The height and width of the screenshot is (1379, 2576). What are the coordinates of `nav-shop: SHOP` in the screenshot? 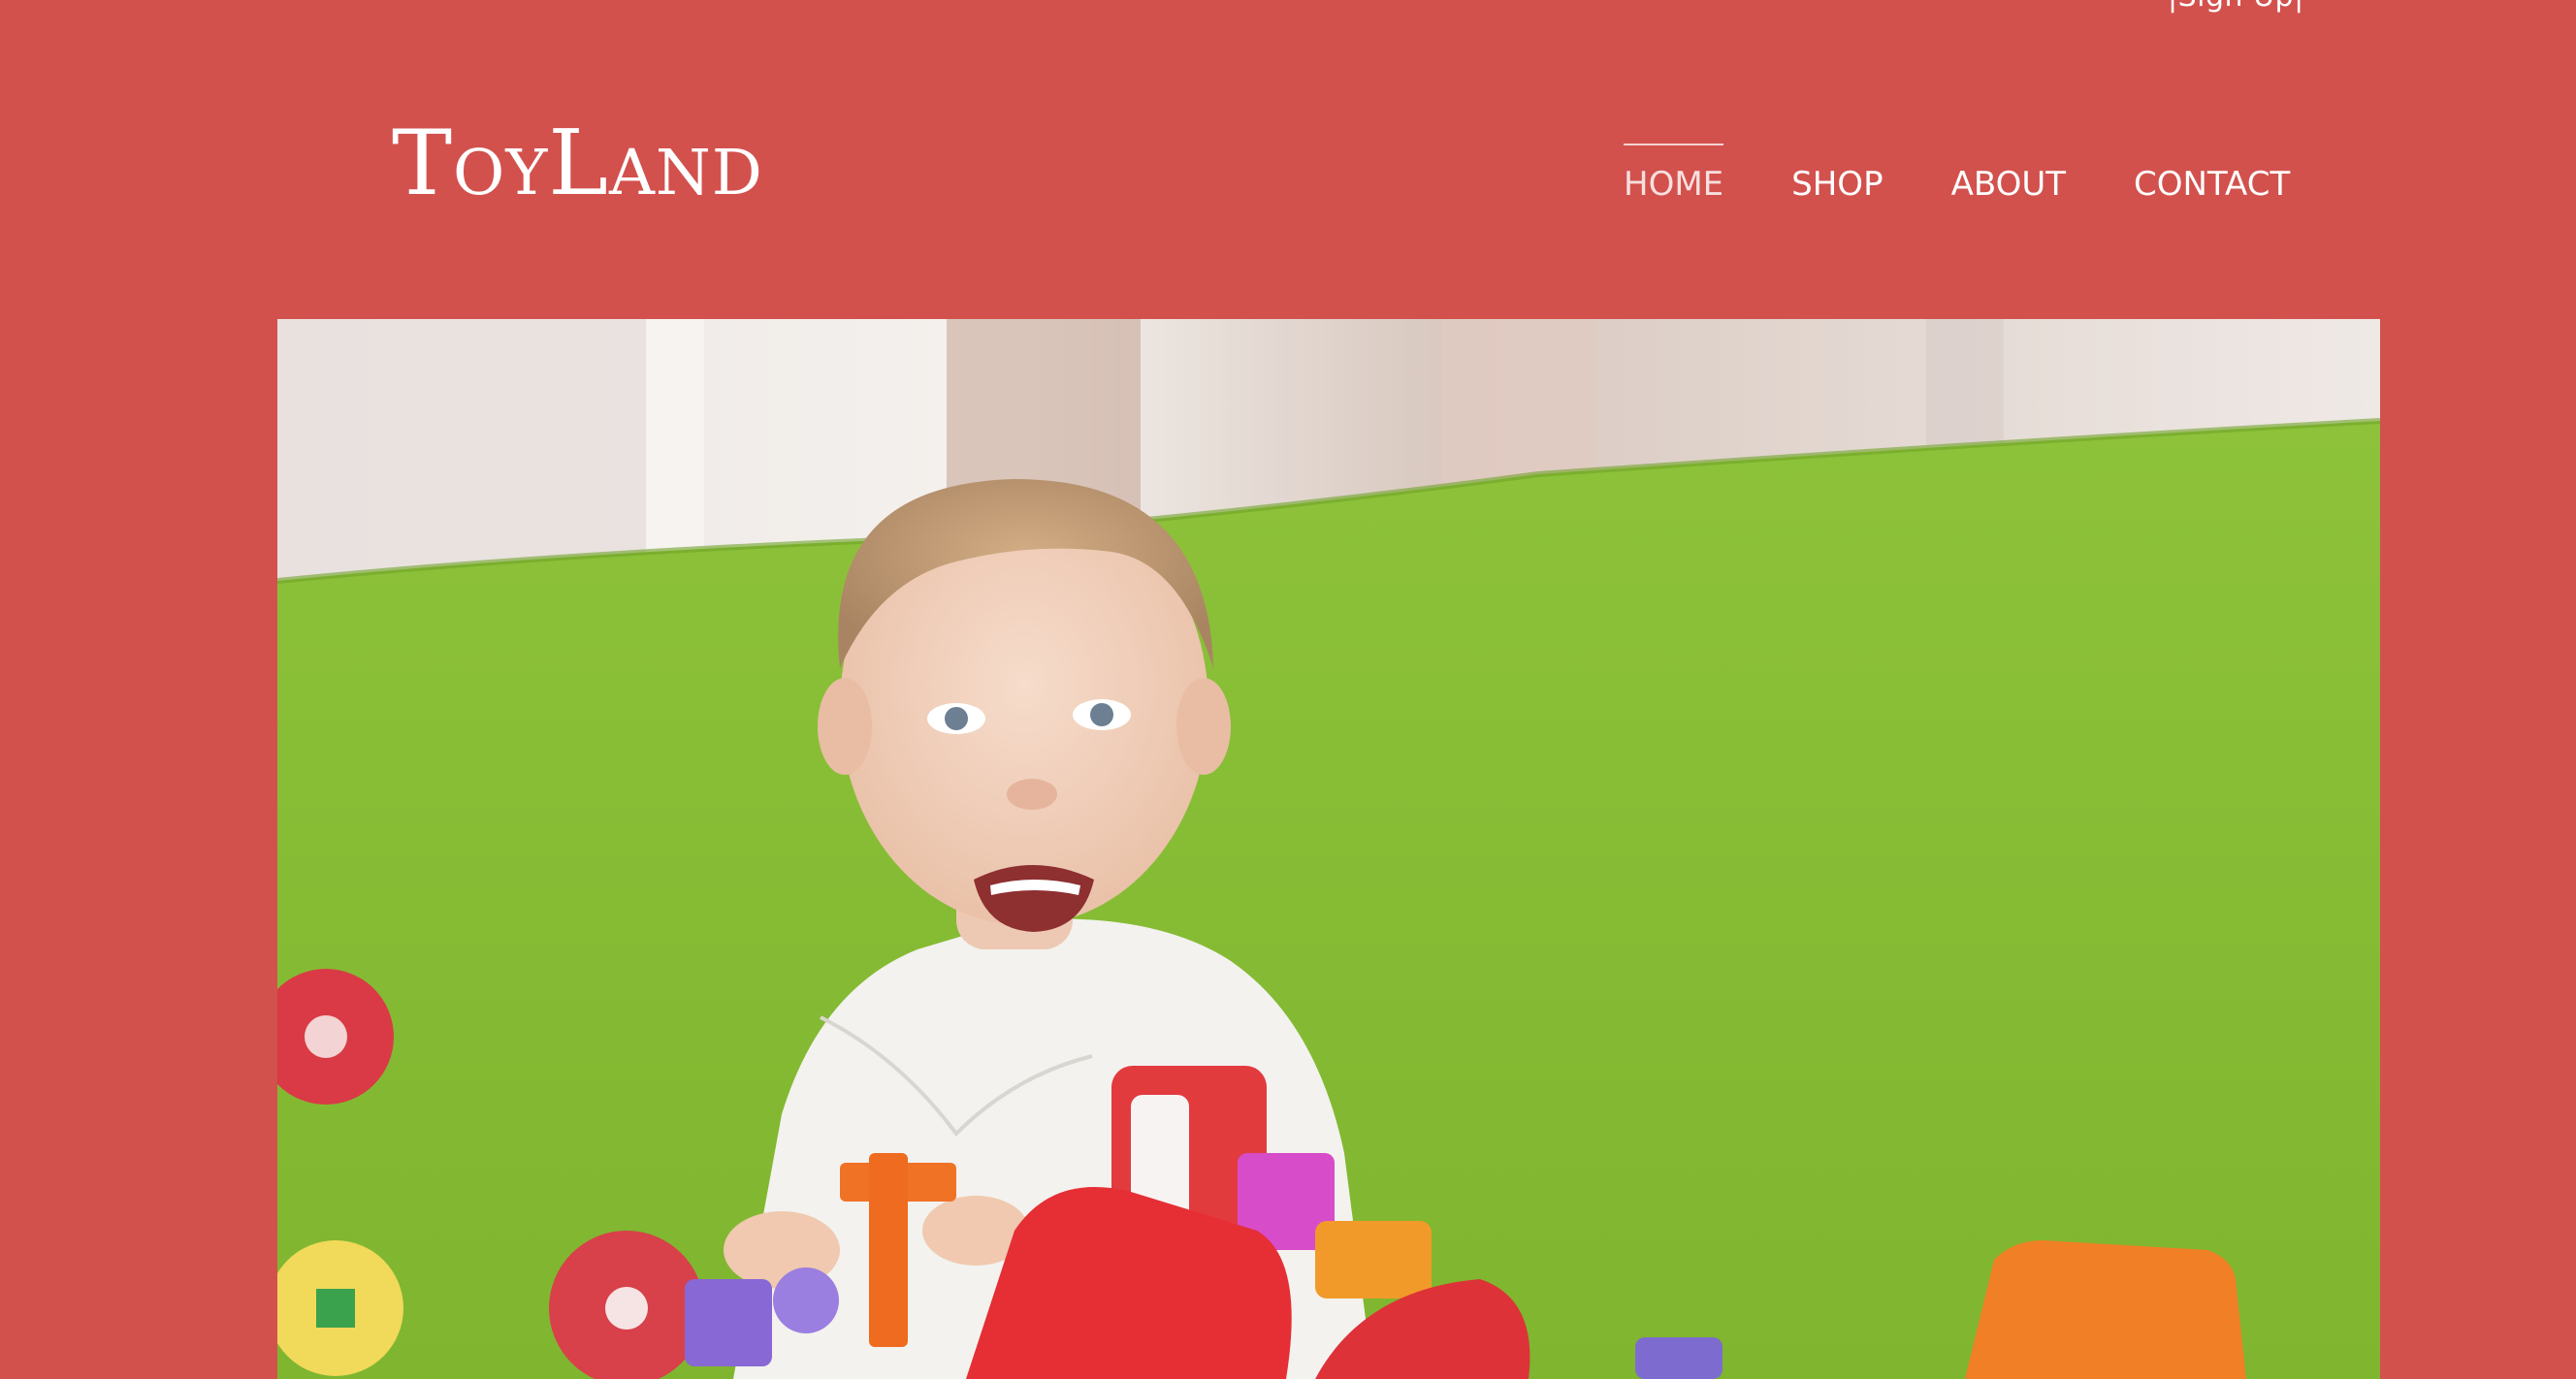 It's located at (1837, 174).